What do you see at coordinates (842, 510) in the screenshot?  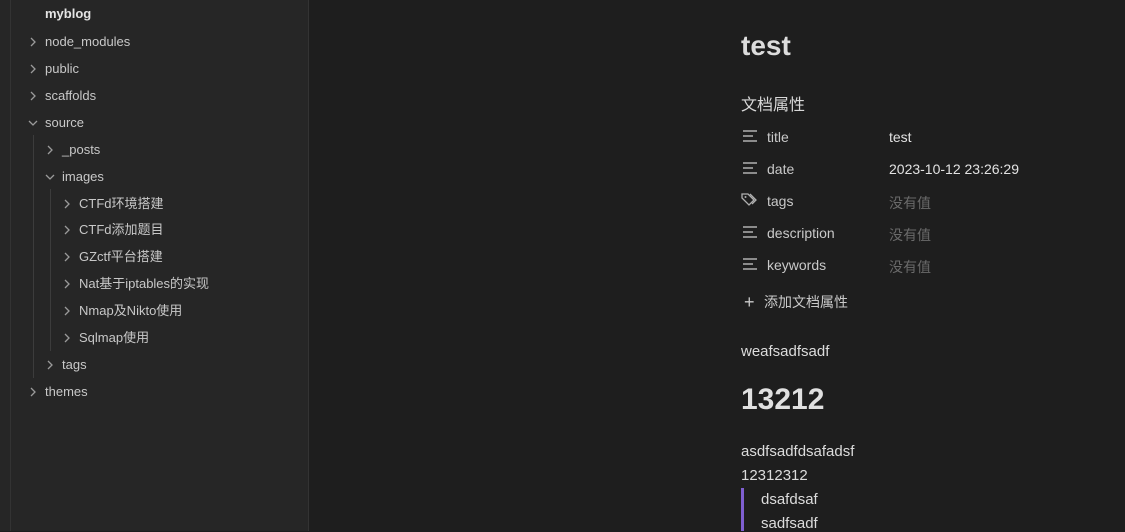 I see `blockquote: dsafdsaf sadfsadf` at bounding box center [842, 510].